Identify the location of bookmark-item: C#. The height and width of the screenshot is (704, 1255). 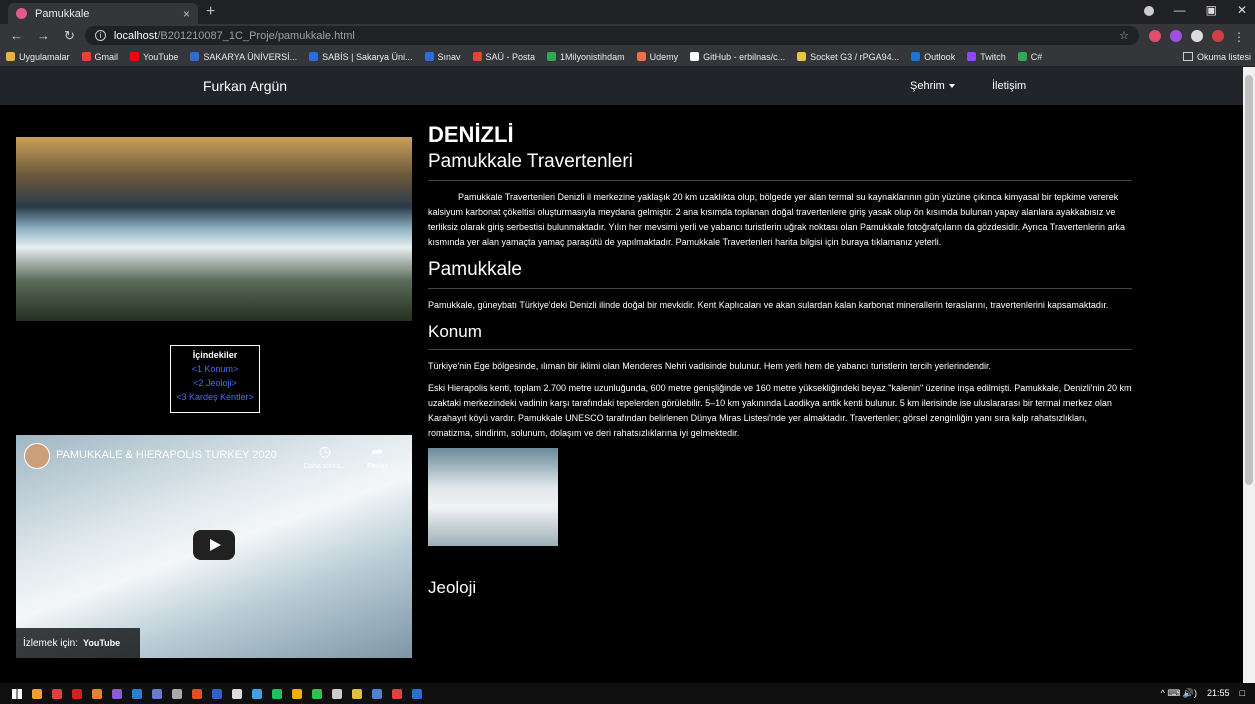
(1029, 57).